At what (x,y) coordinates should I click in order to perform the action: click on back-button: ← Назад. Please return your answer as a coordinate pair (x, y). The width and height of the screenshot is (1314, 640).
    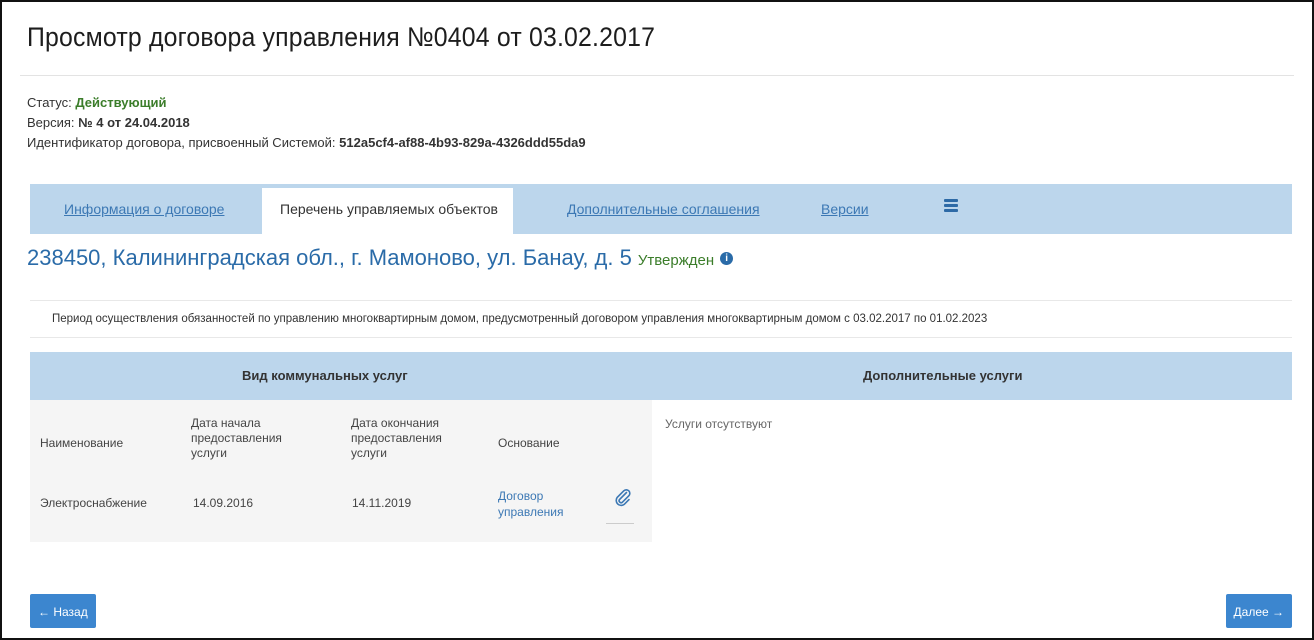
    Looking at the image, I should click on (63, 611).